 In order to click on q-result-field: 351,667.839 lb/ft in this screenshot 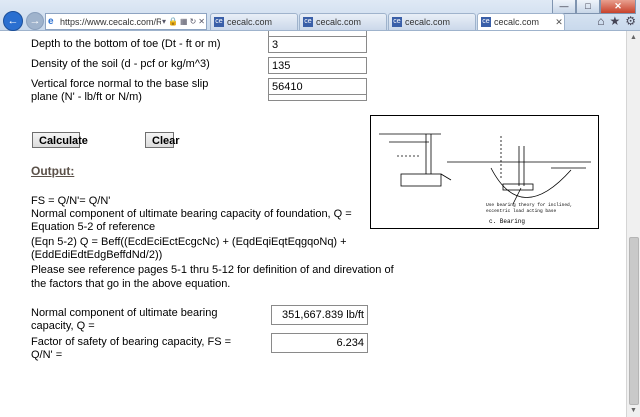, I will do `click(319, 315)`.